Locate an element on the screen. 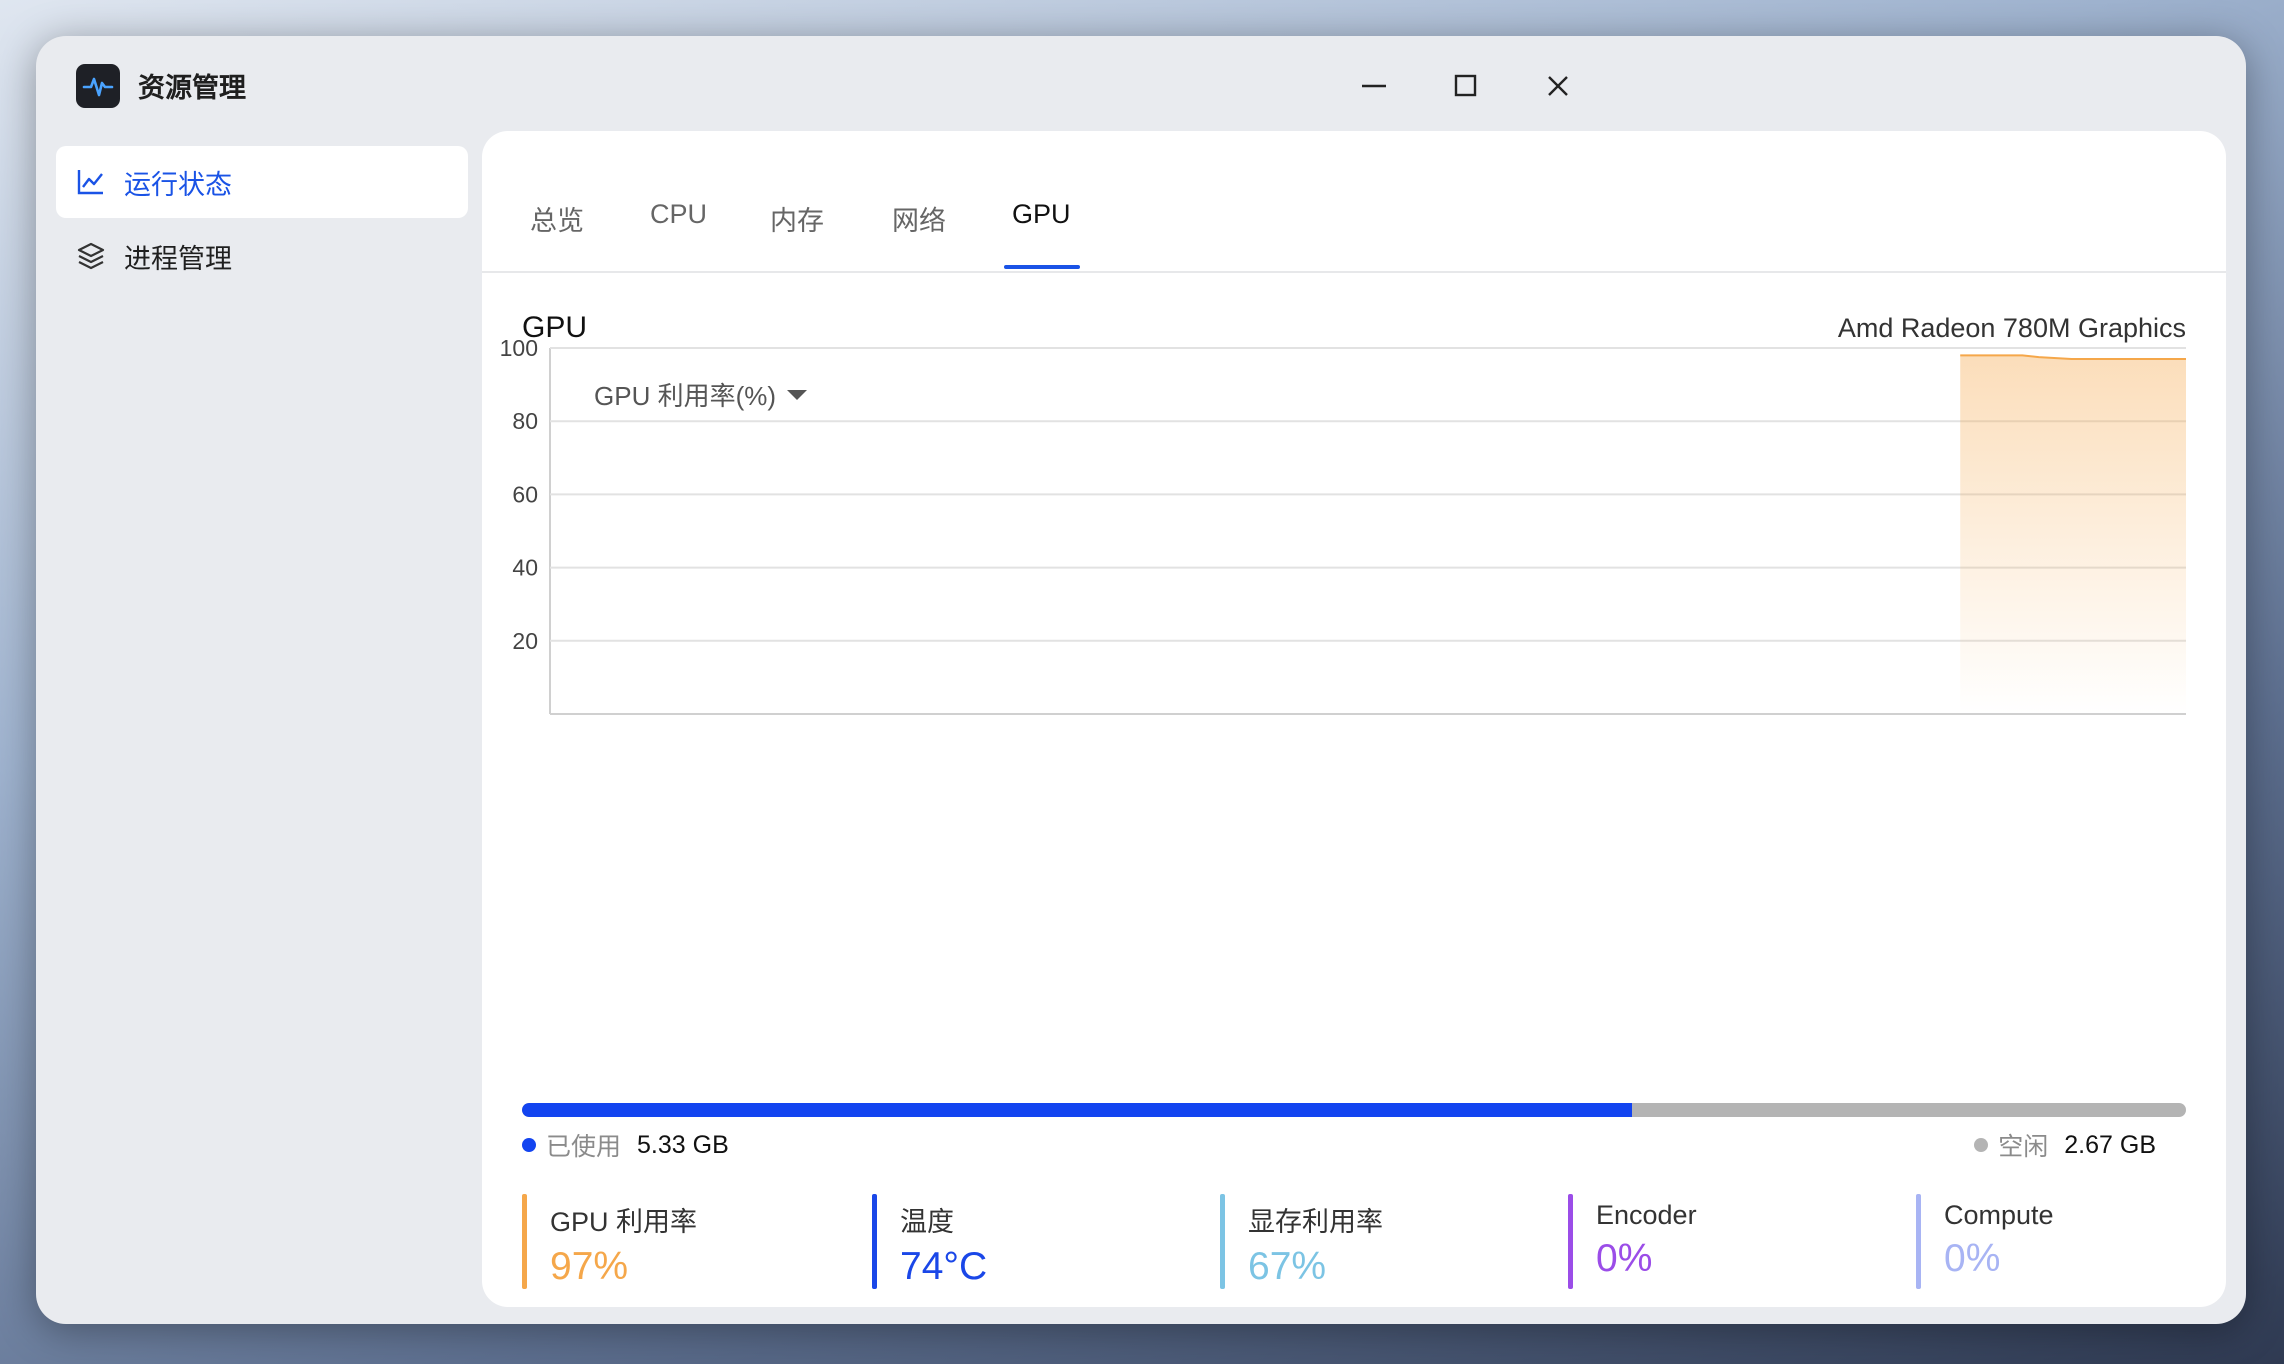 The image size is (2284, 1364). close-button is located at coordinates (1558, 86).